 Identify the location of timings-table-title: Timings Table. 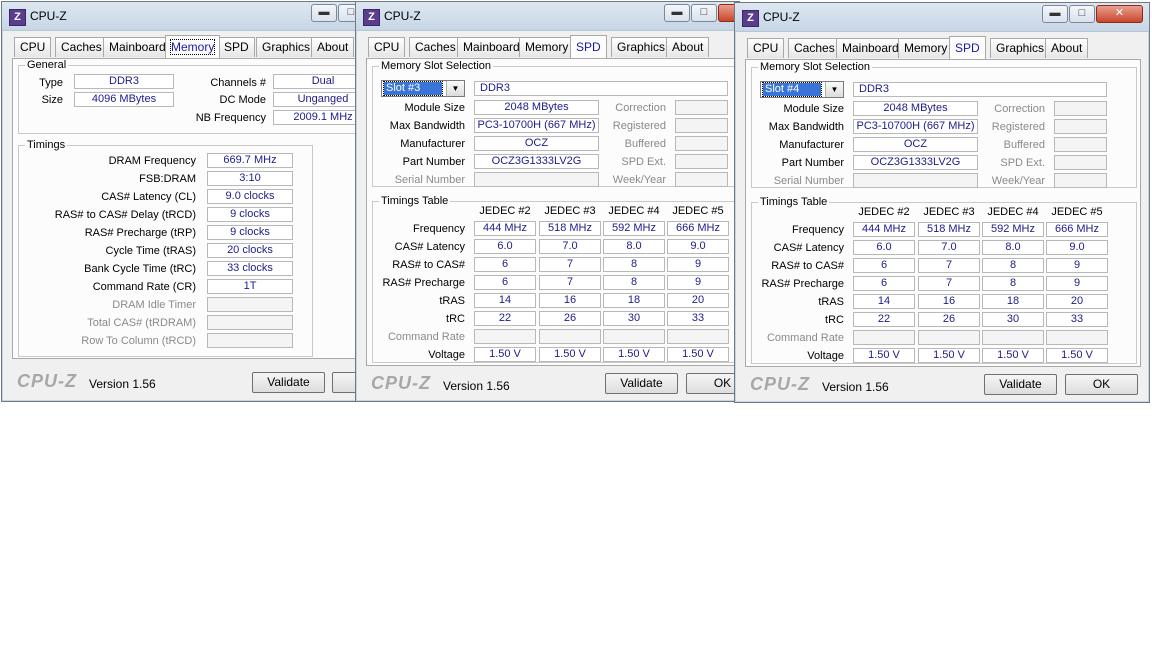
(415, 201).